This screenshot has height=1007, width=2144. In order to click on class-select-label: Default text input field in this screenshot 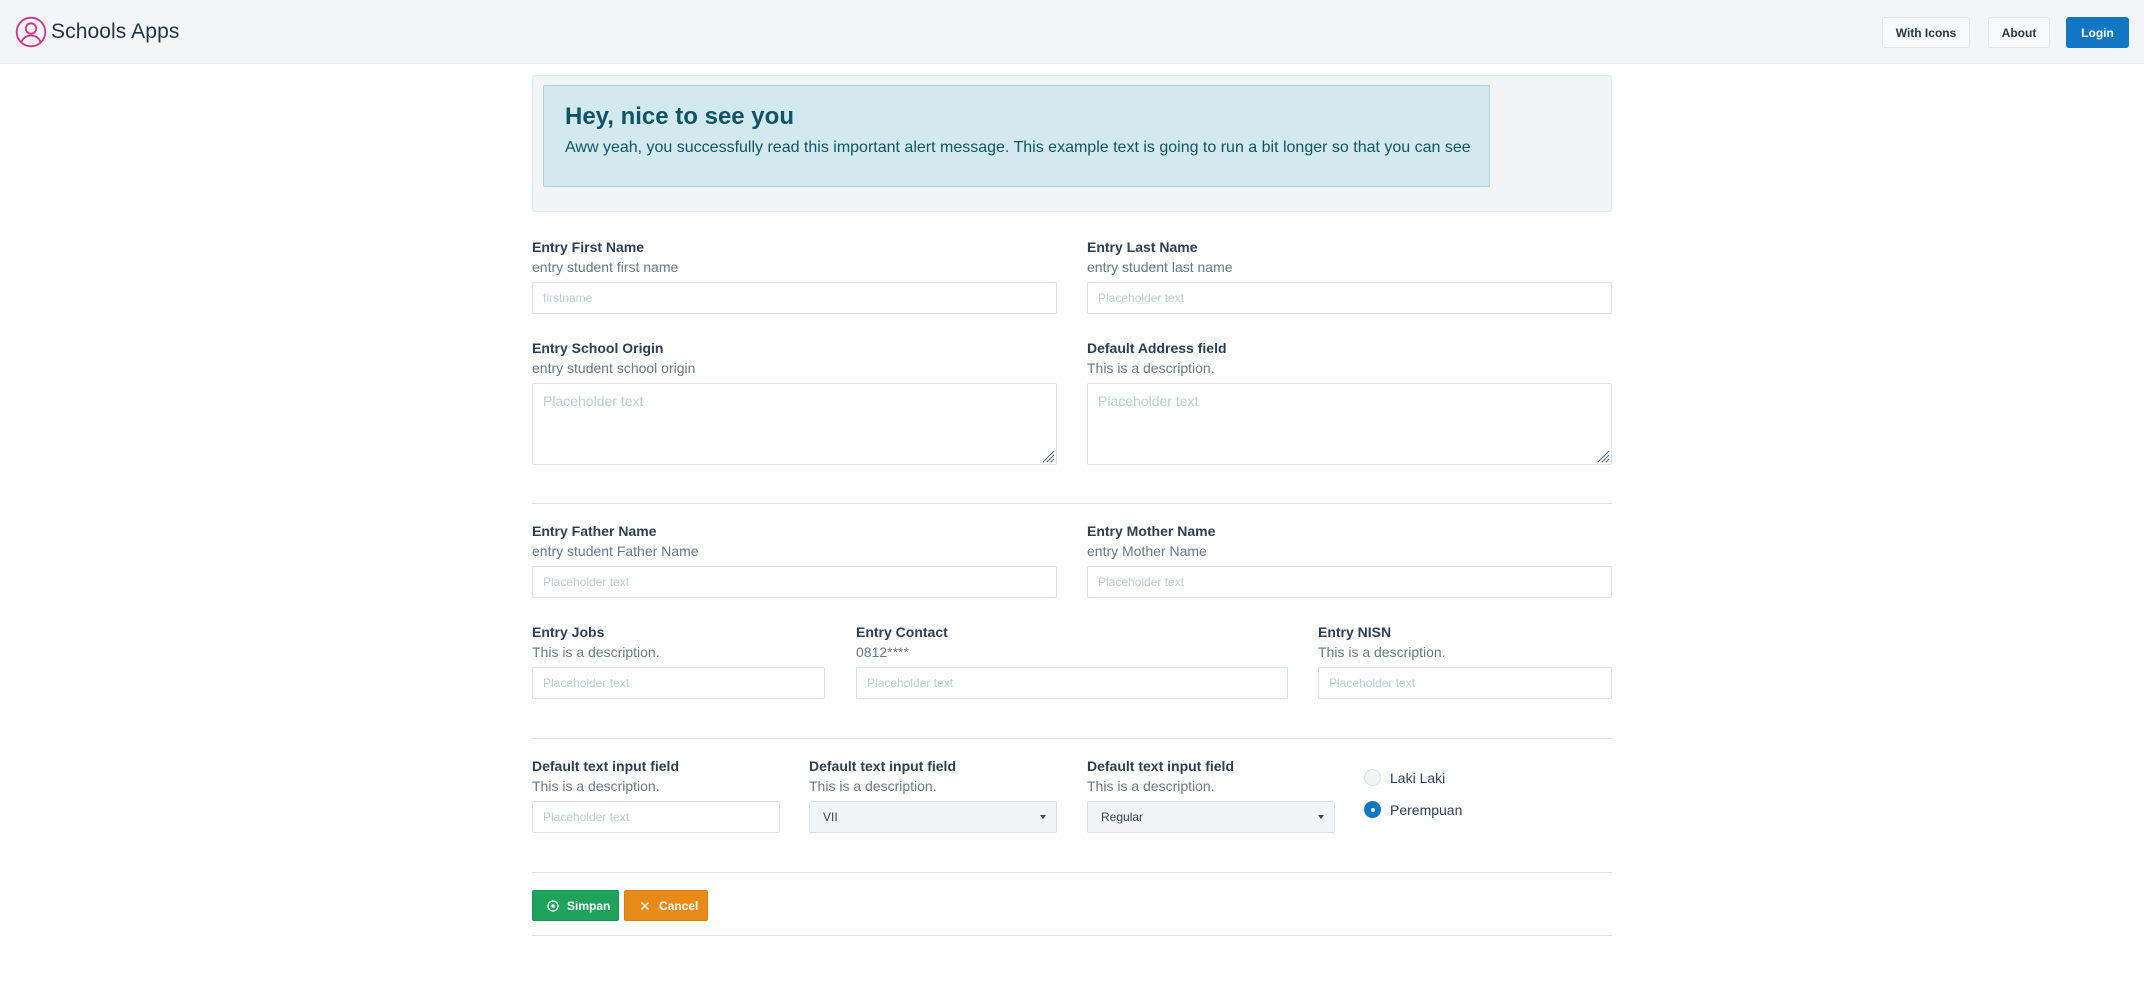, I will do `click(882, 766)`.